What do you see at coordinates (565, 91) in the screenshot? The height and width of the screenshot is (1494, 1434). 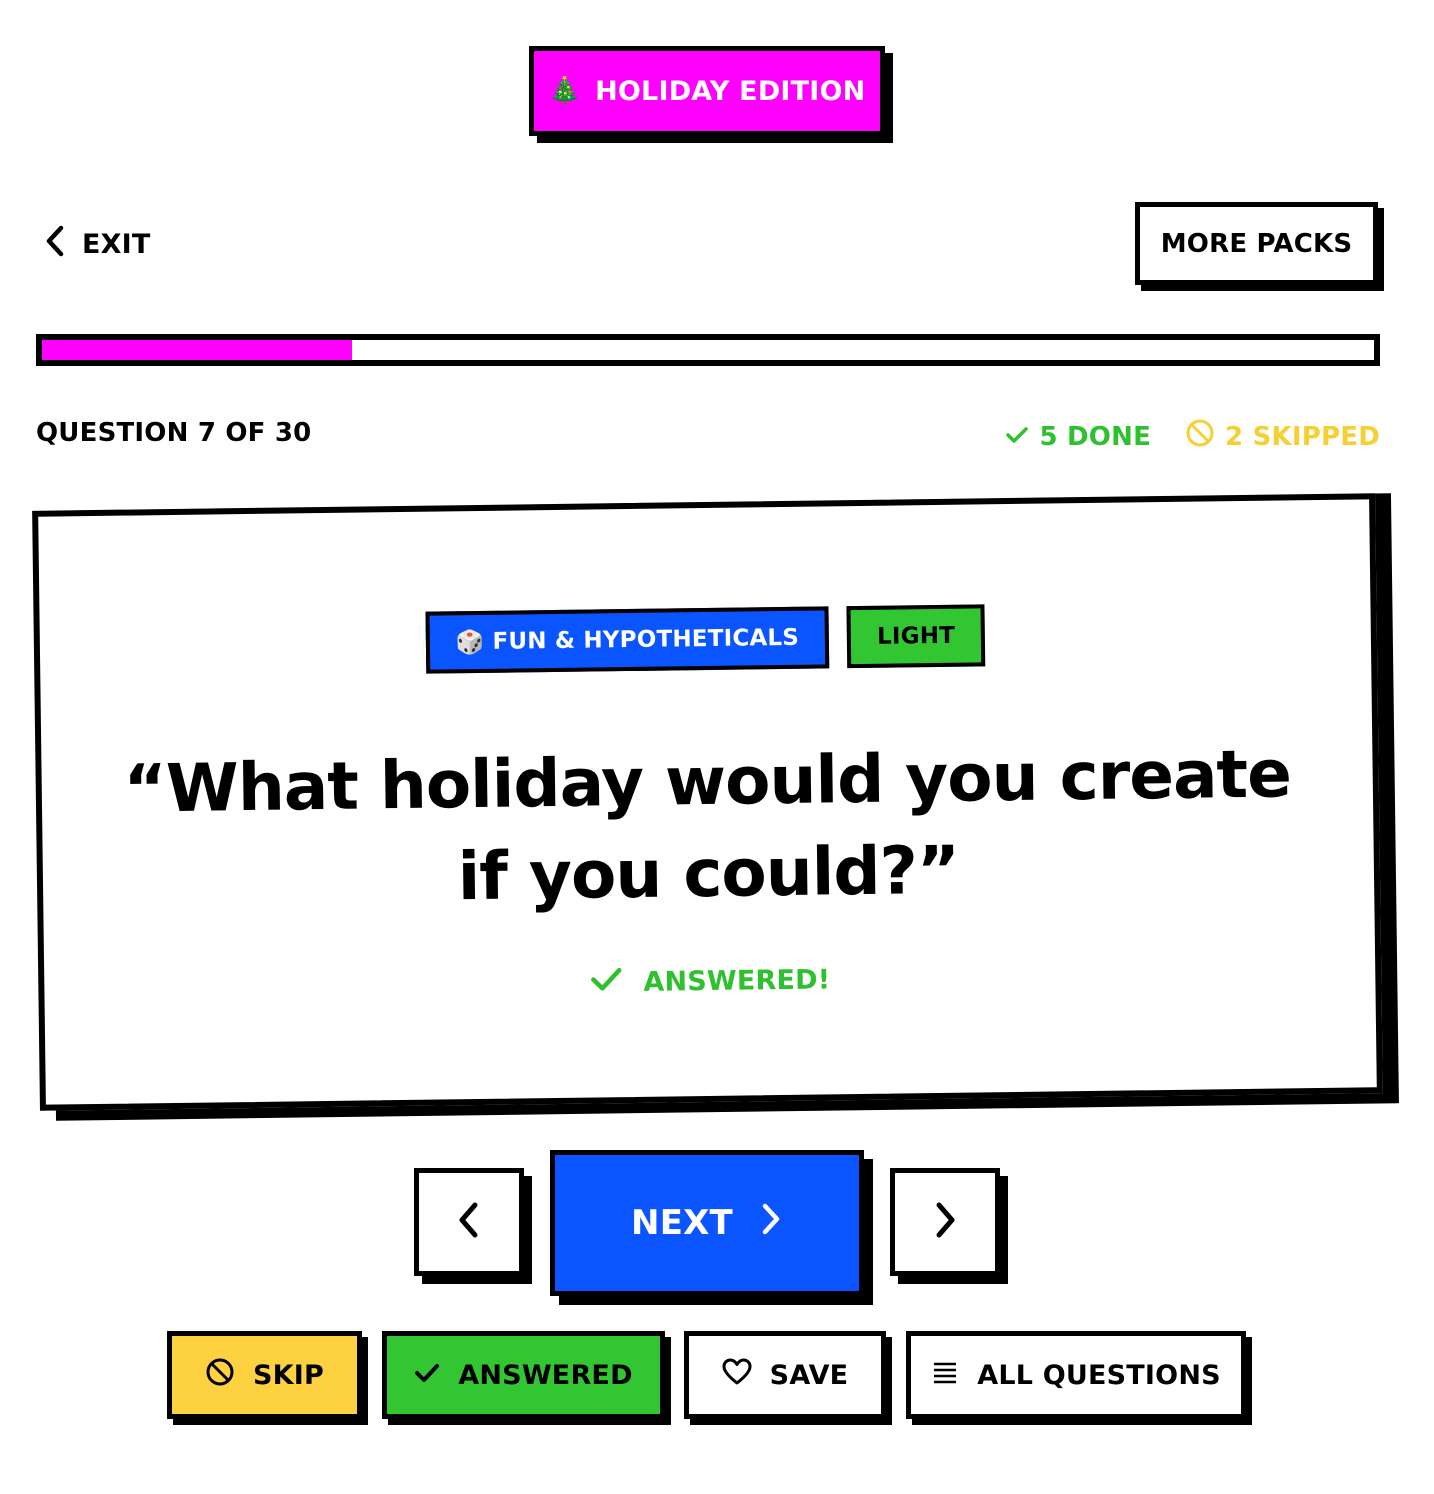 I see `christmas-tree-icon: 🎄` at bounding box center [565, 91].